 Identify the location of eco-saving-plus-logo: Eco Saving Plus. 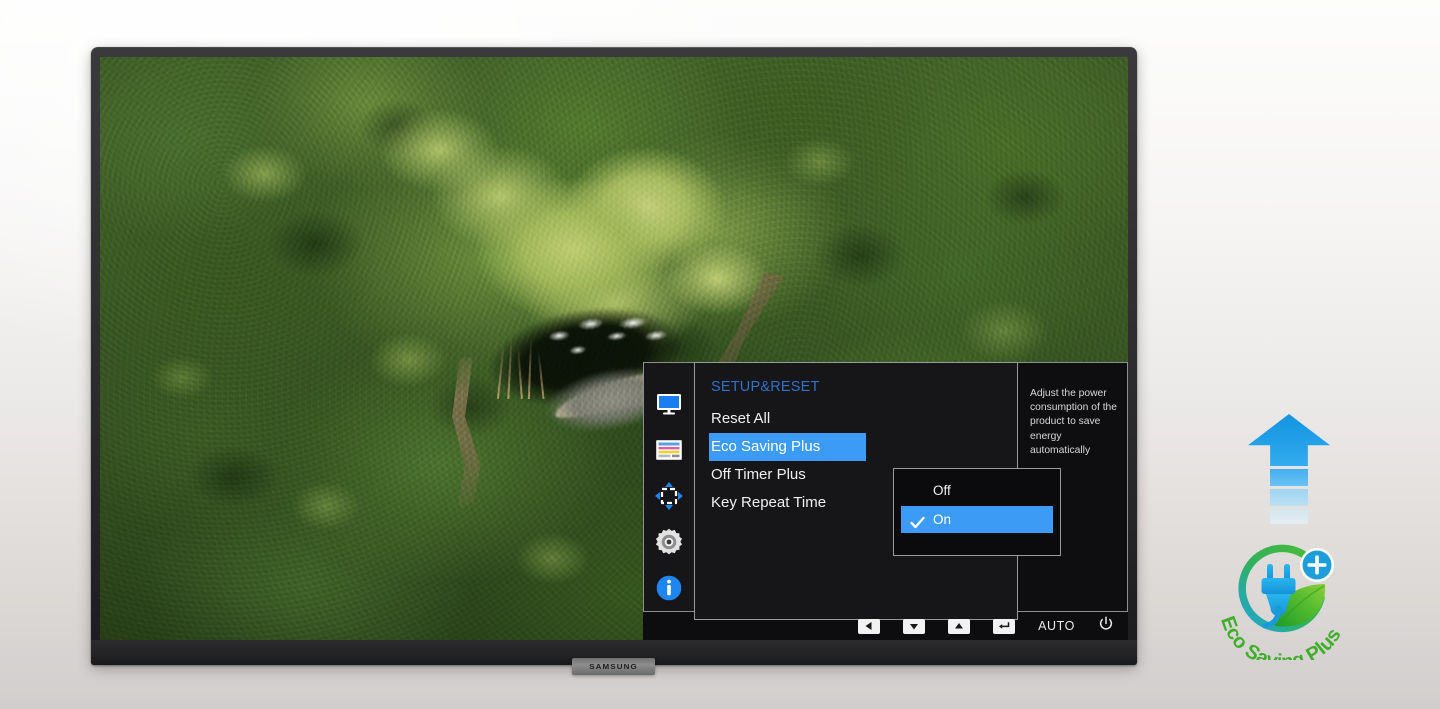
(1286, 600).